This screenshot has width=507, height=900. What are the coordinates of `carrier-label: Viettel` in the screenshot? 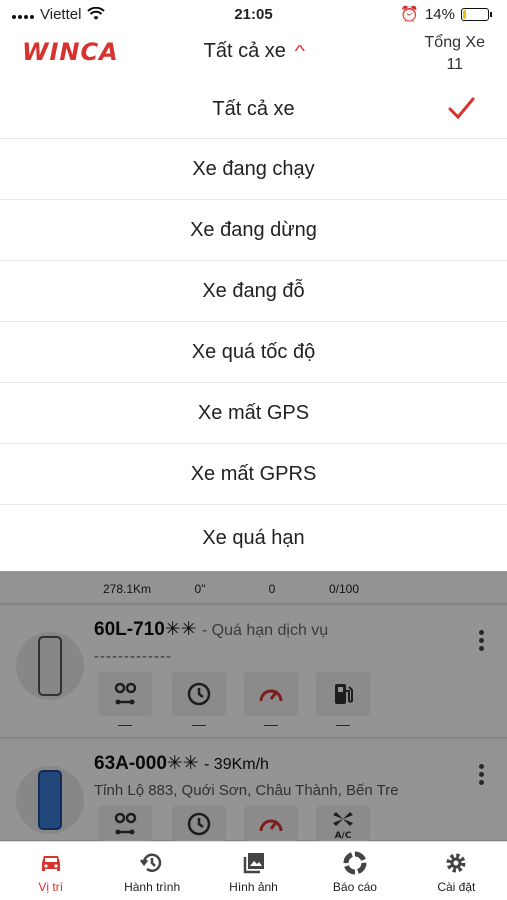 It's located at (61, 14).